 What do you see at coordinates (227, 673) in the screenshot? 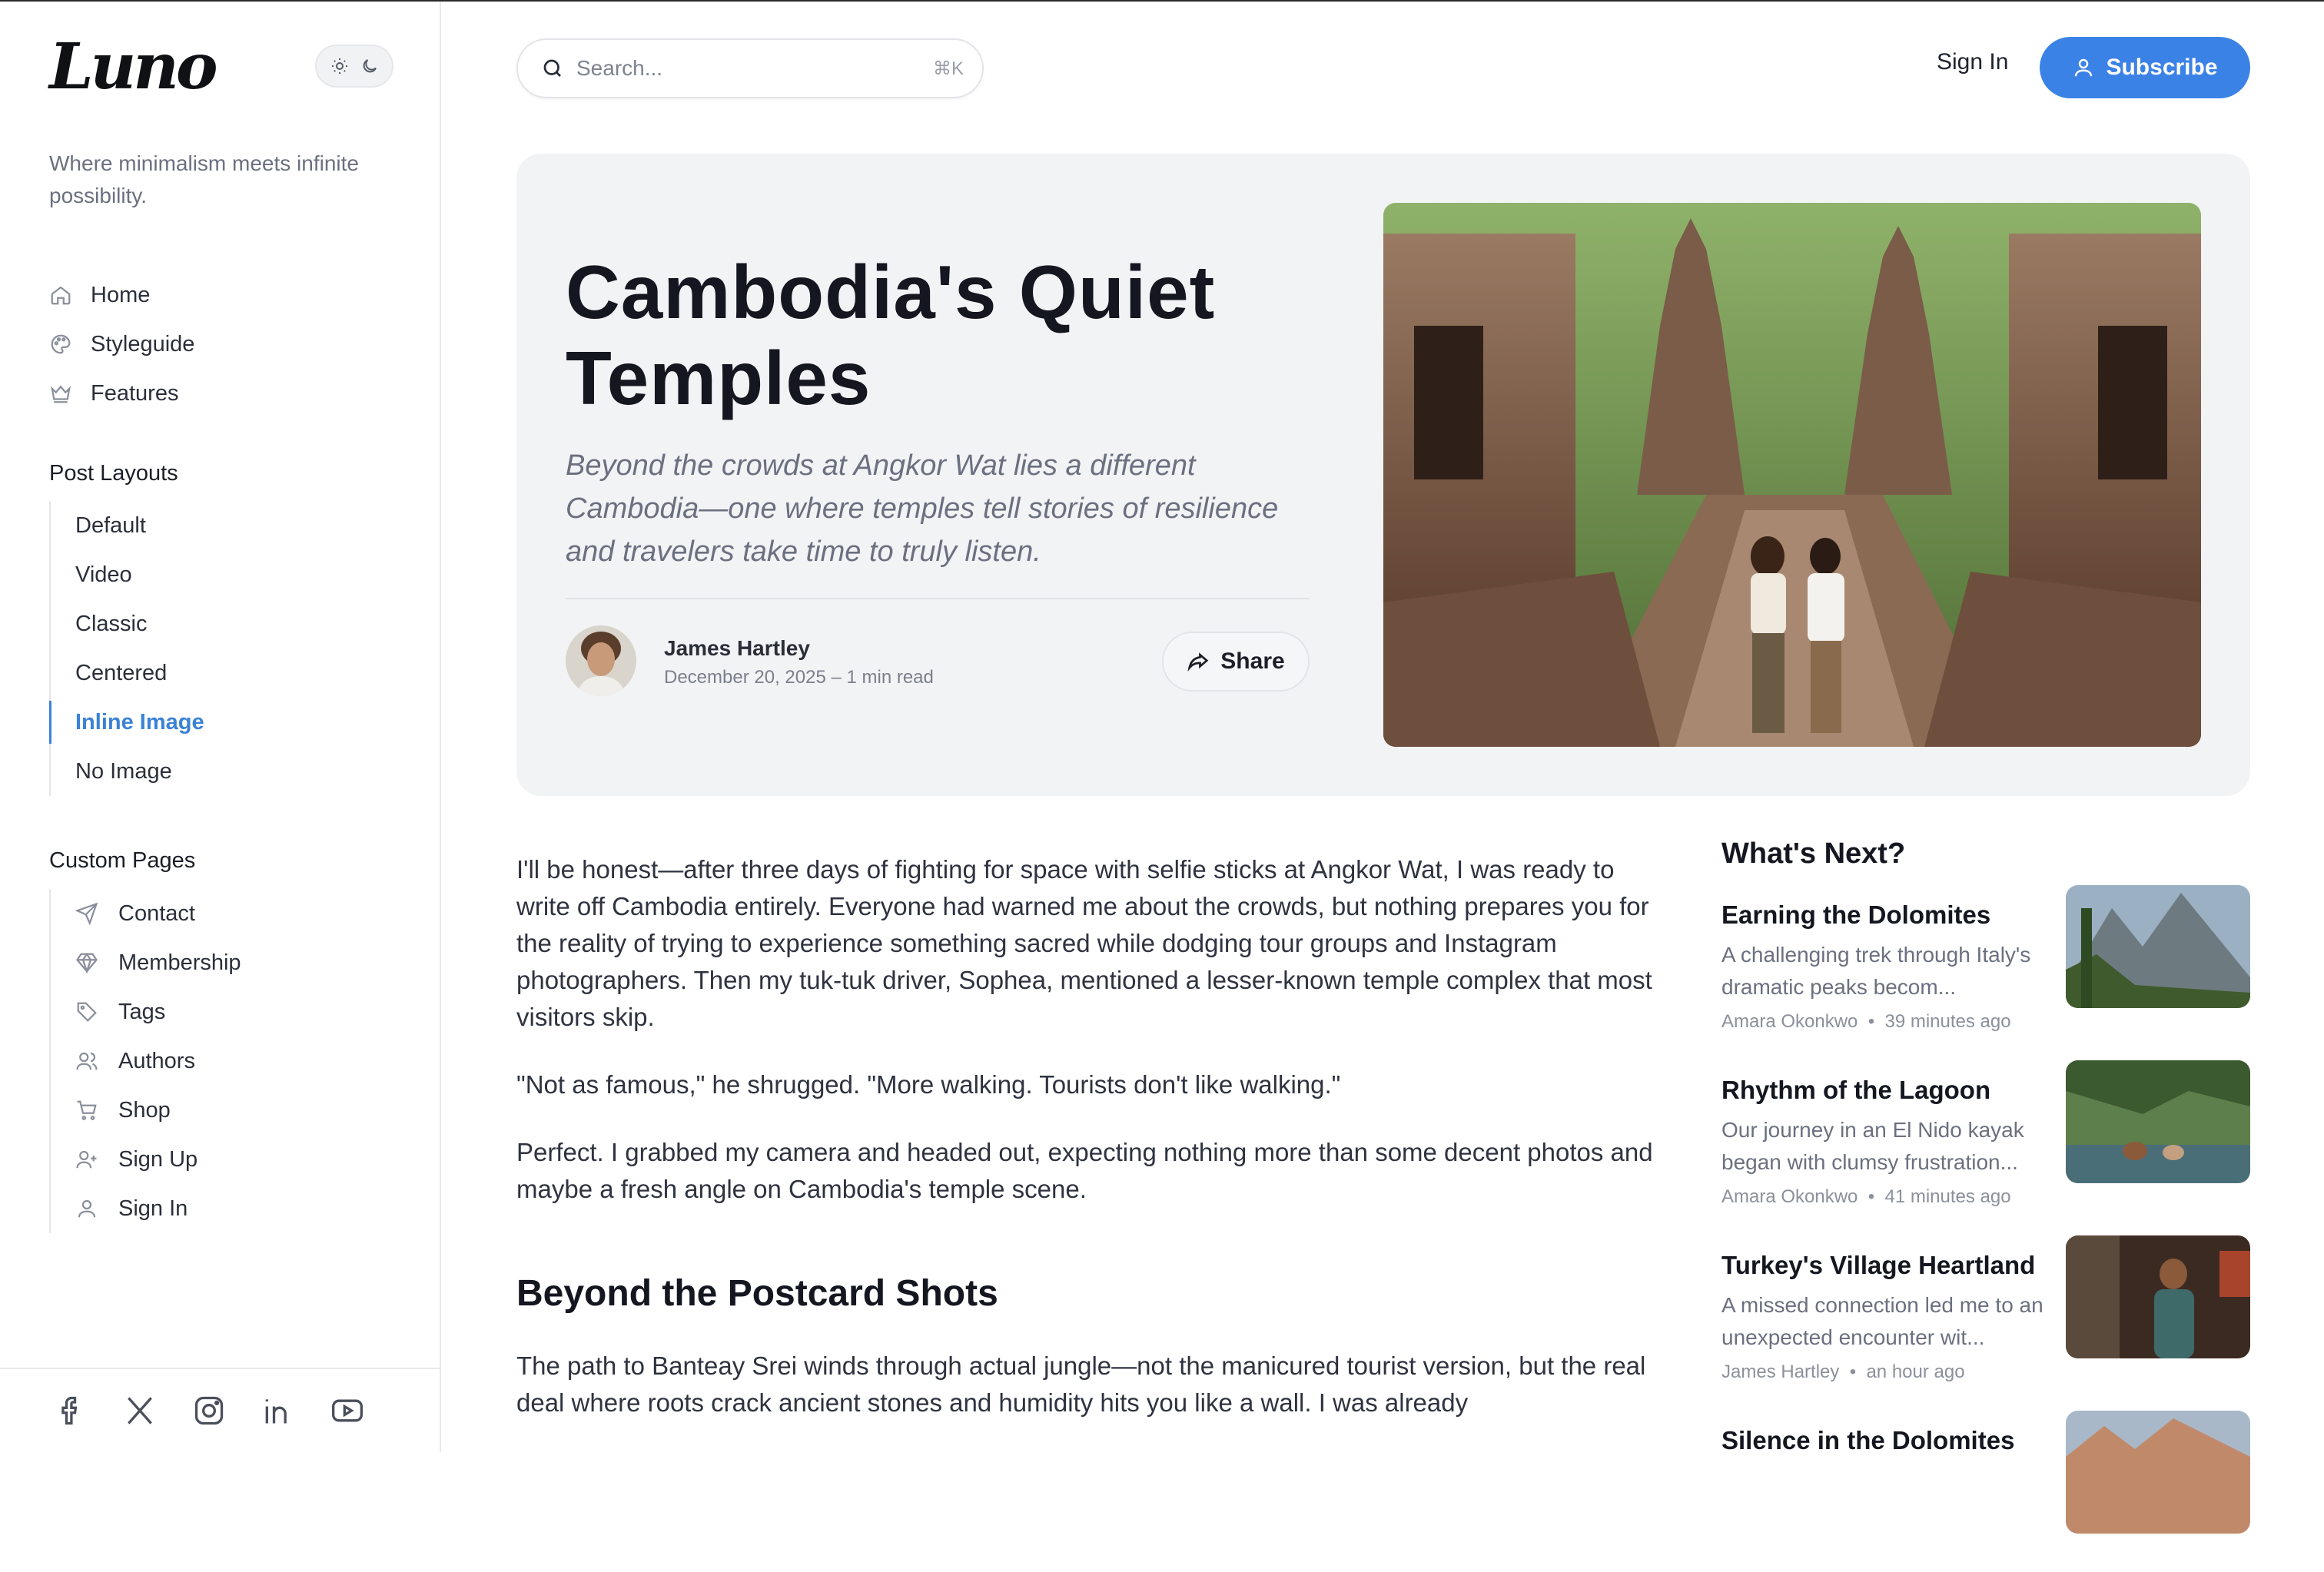
I see `layout-item-centered: Centered` at bounding box center [227, 673].